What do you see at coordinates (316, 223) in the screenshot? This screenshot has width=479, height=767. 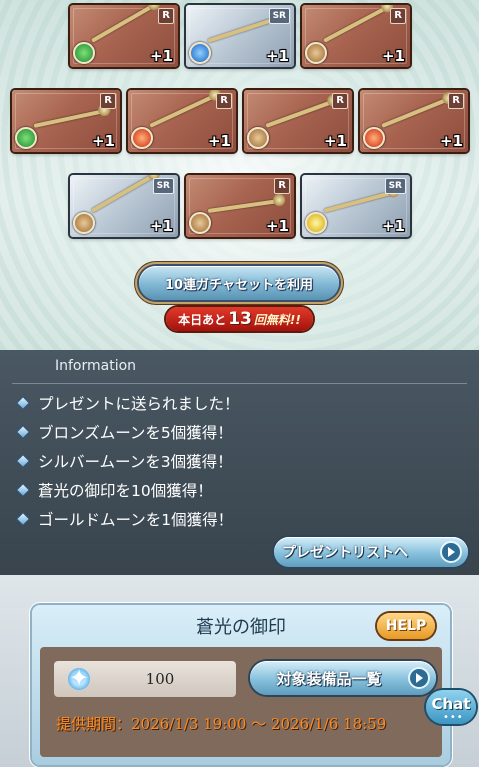 I see `light-element-icon` at bounding box center [316, 223].